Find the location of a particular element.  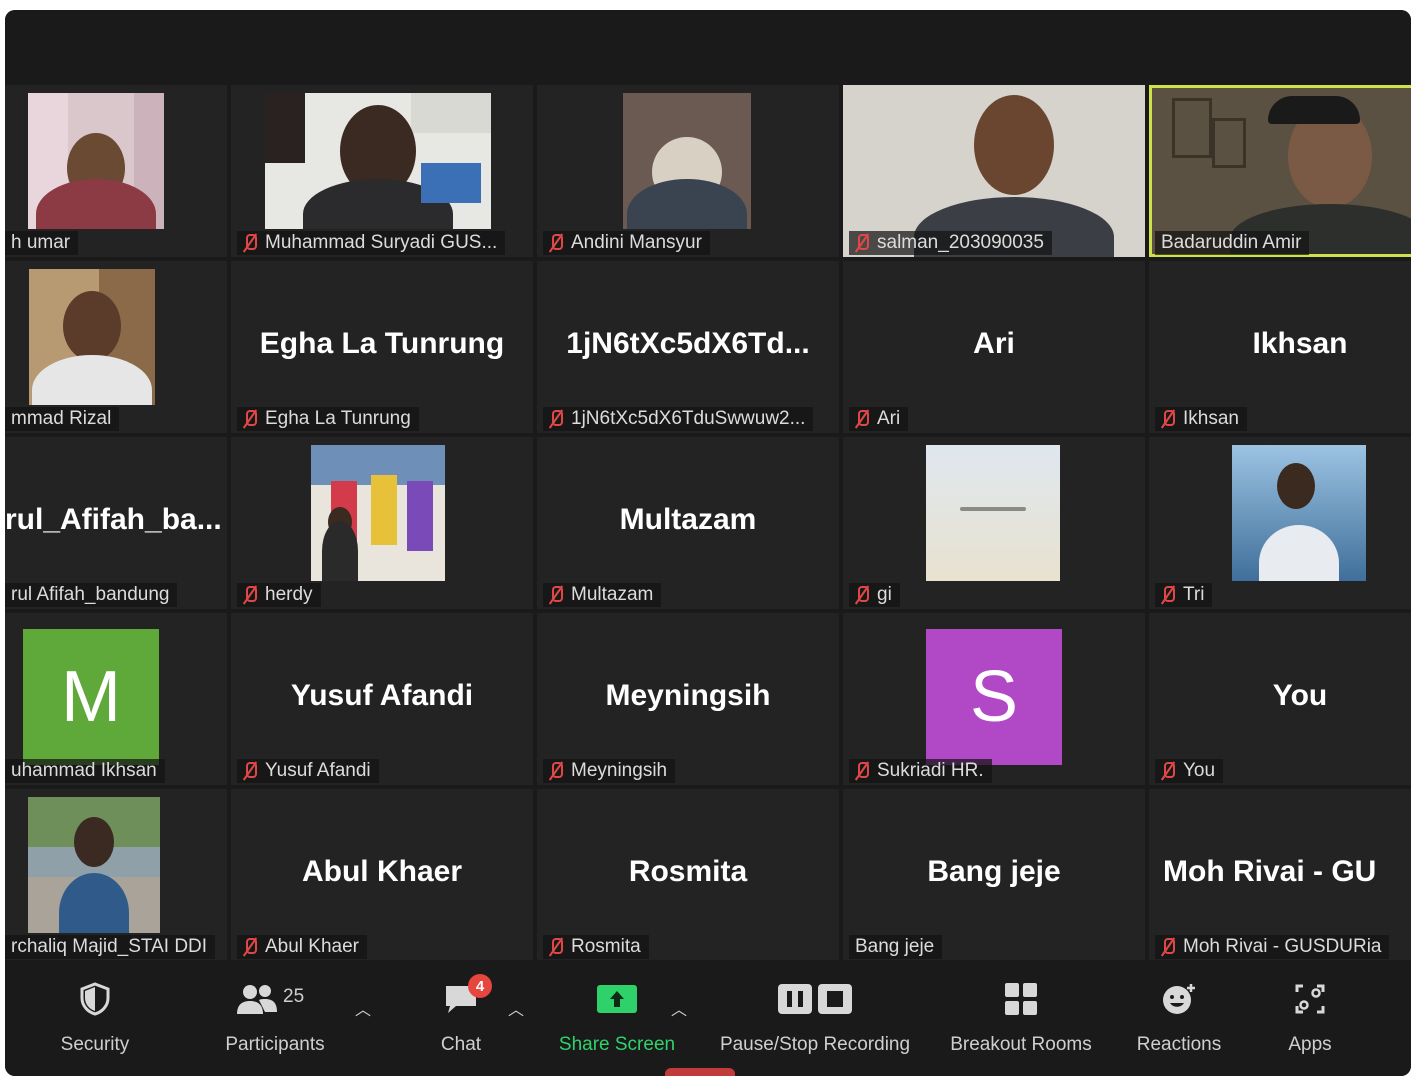

participant-letter-avatar: S is located at coordinates (994, 697).